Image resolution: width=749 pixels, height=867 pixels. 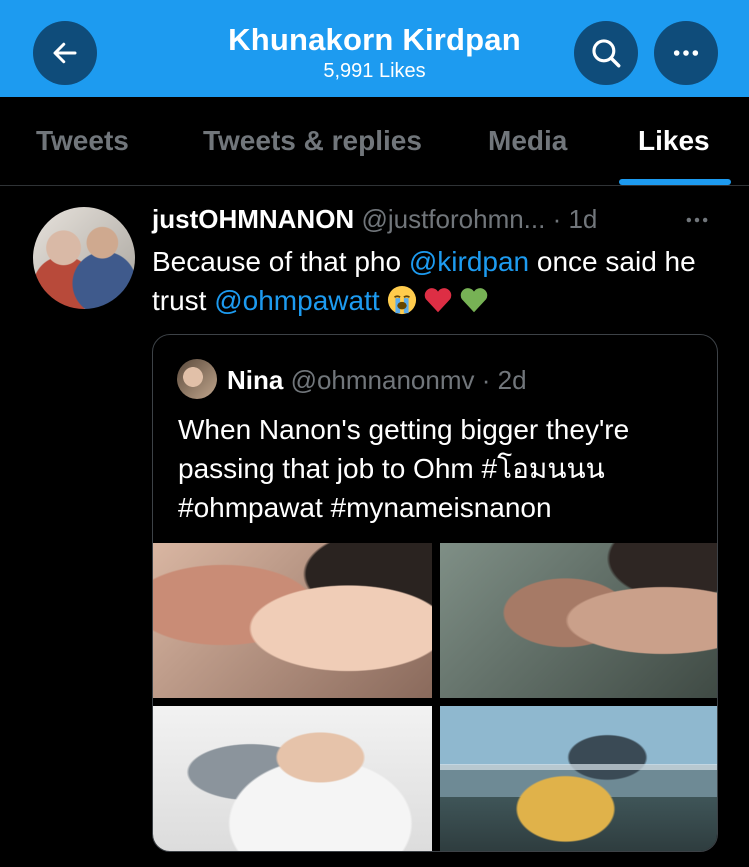 What do you see at coordinates (374, 48) in the screenshot?
I see `profile-header: Khunakorn Kirdpan 5,991 Likes` at bounding box center [374, 48].